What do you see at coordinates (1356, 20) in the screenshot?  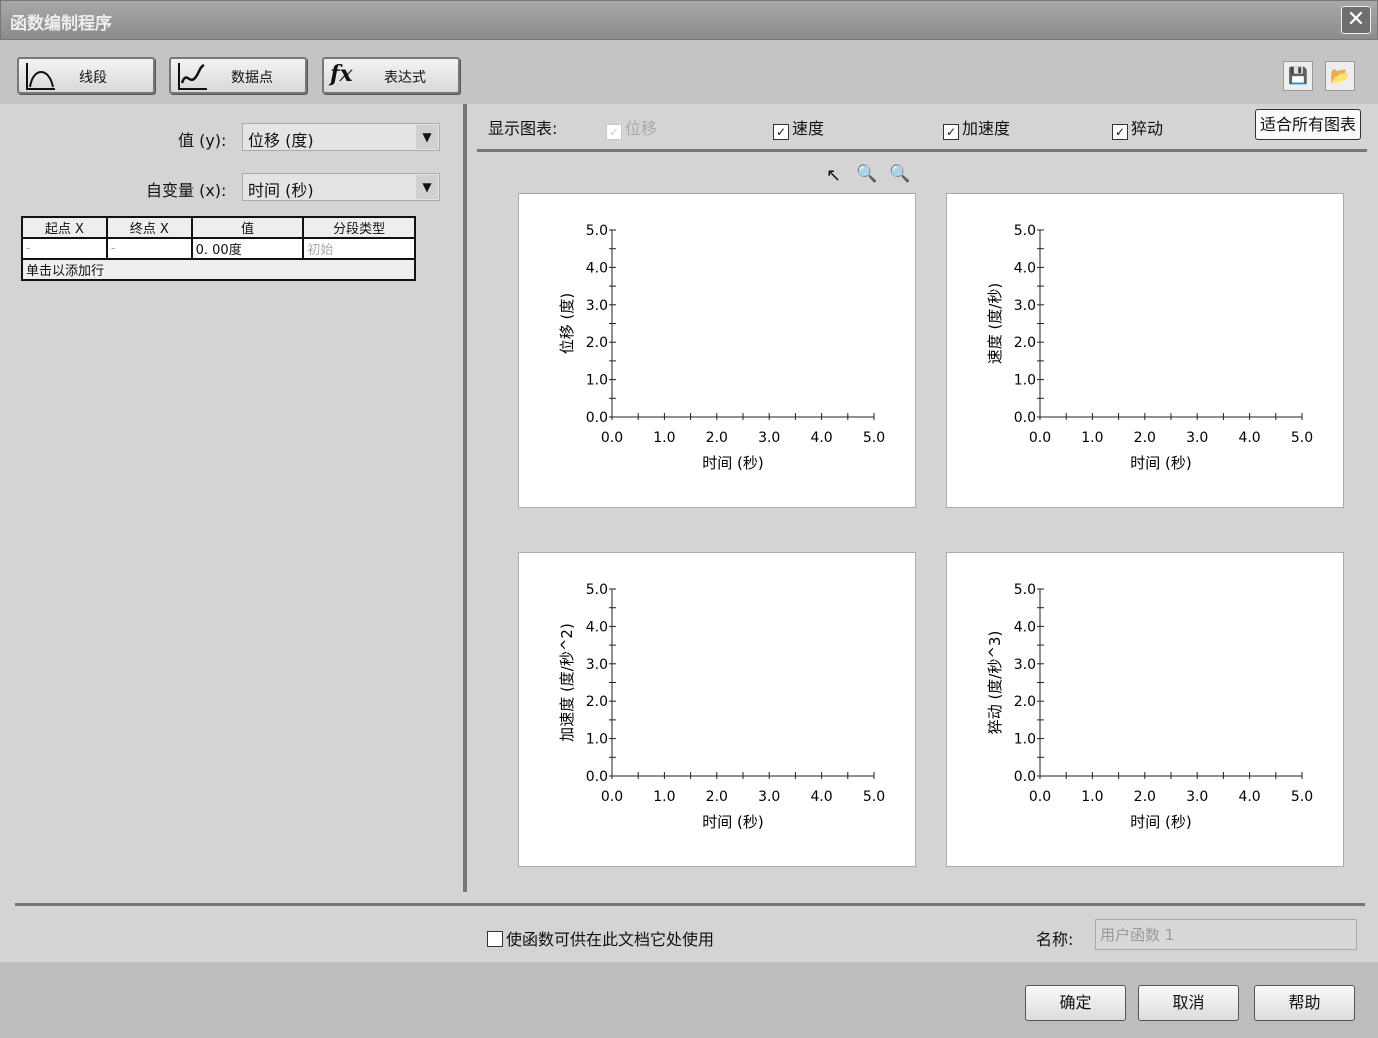 I see `close-button: ✕` at bounding box center [1356, 20].